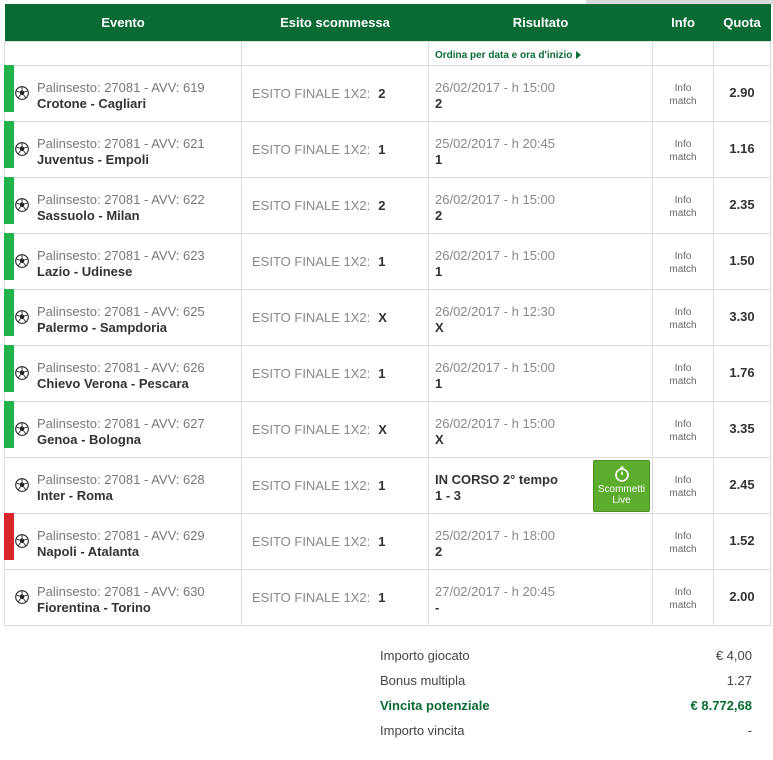 The width and height of the screenshot is (773, 760). I want to click on palinsesto-text: Palinsesto: 27081 - AVV: 629, so click(121, 535).